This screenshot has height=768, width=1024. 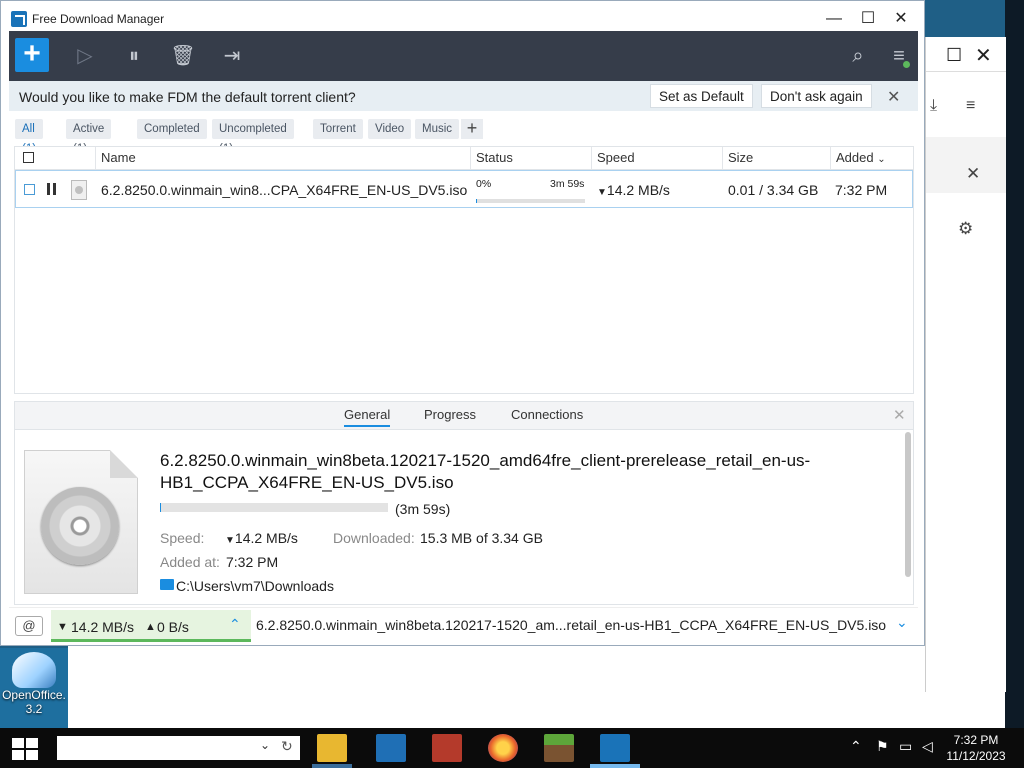 What do you see at coordinates (882, 746) in the screenshot?
I see `flag-icon: ⚑` at bounding box center [882, 746].